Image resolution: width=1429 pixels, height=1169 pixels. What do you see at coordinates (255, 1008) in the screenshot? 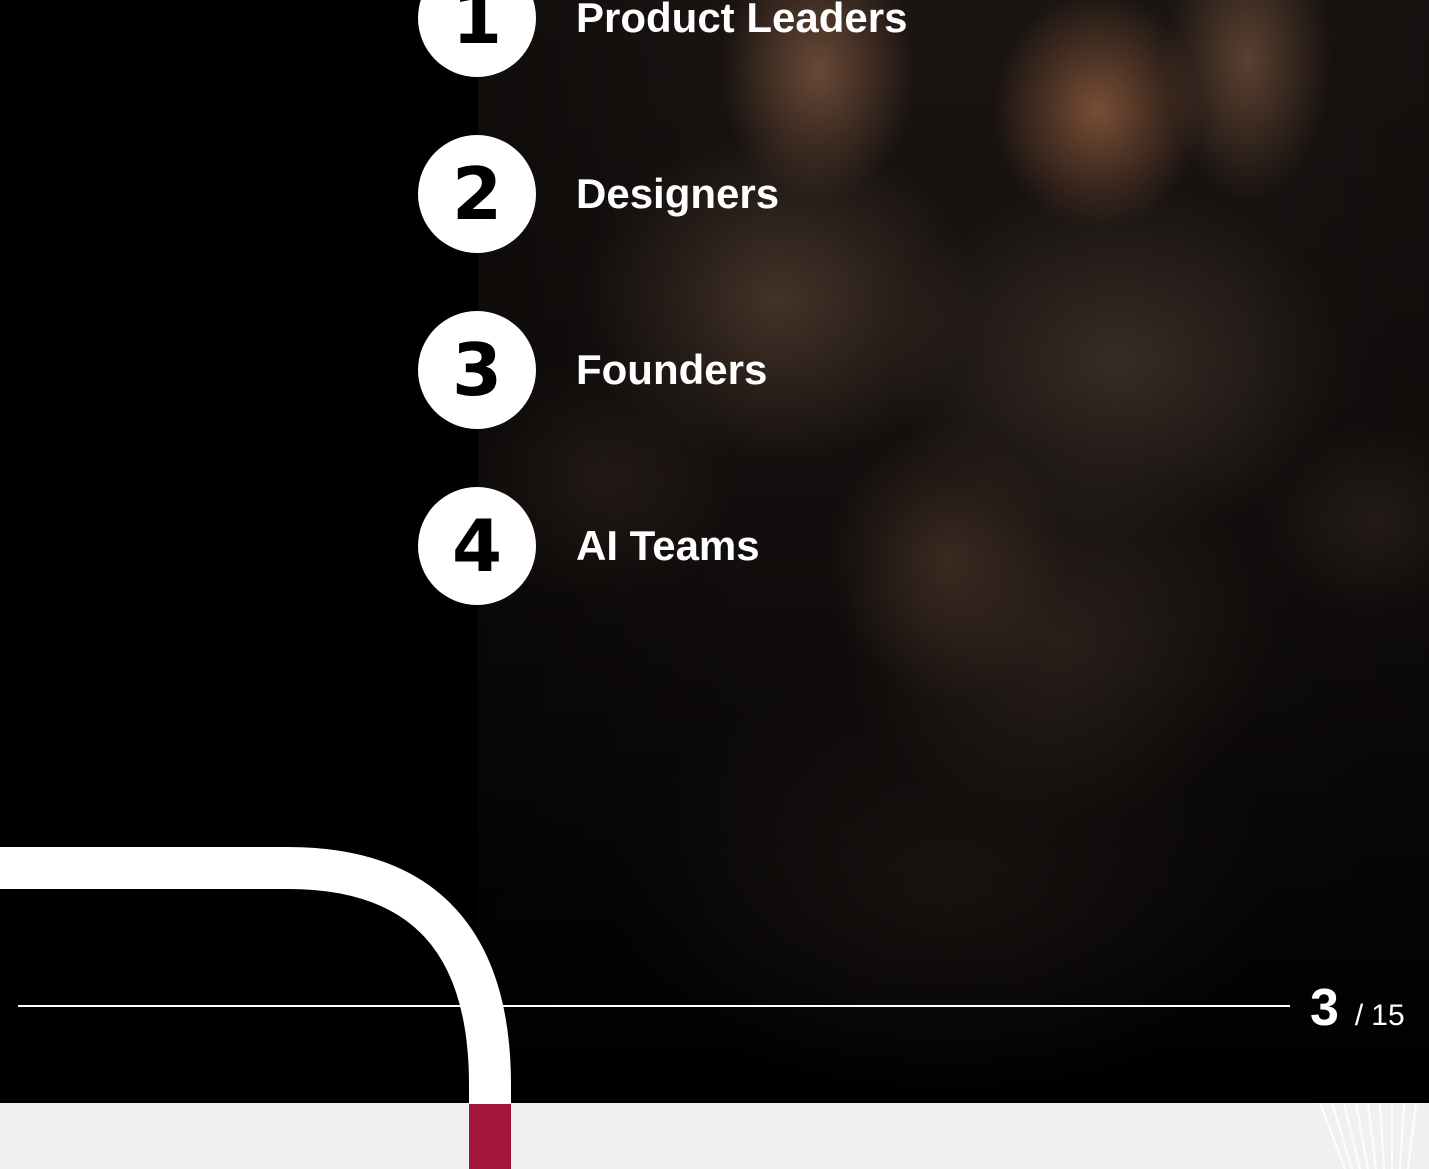
I see `decorative-curve` at bounding box center [255, 1008].